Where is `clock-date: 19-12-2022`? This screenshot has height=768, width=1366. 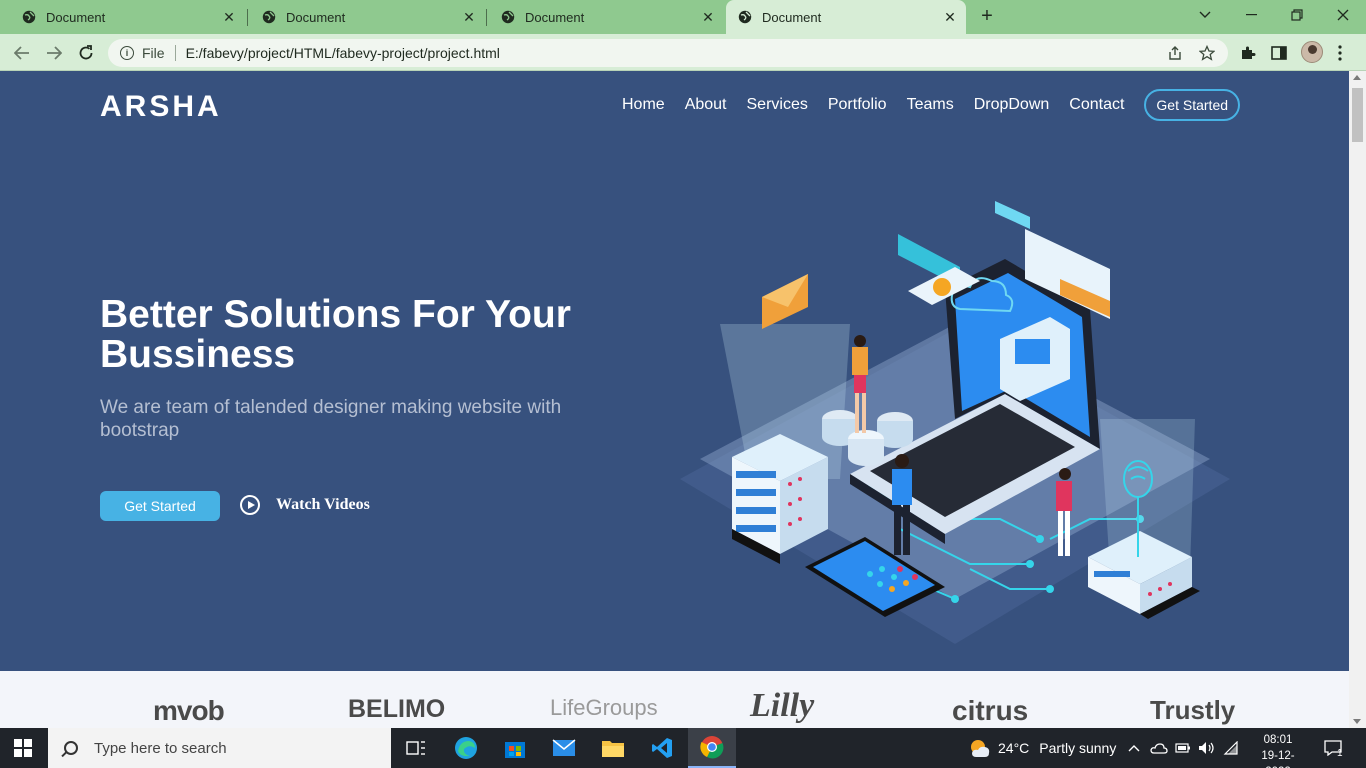 clock-date: 19-12-2022 is located at coordinates (1278, 759).